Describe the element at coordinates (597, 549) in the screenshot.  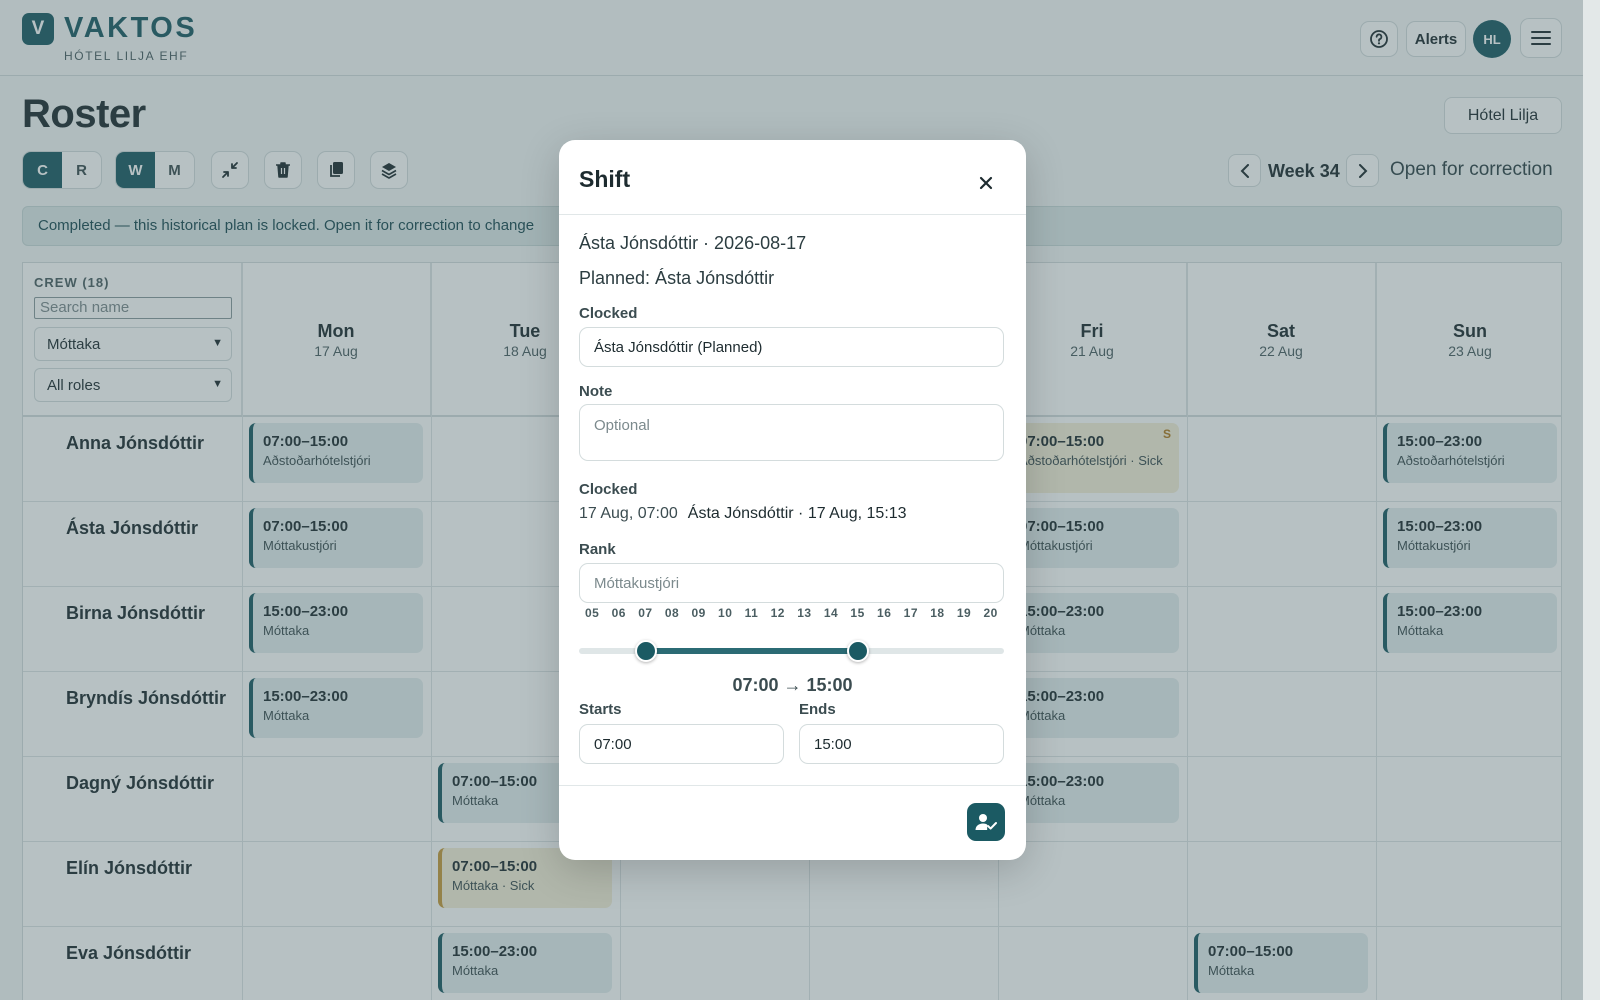
I see `rank-label: Rank` at that location.